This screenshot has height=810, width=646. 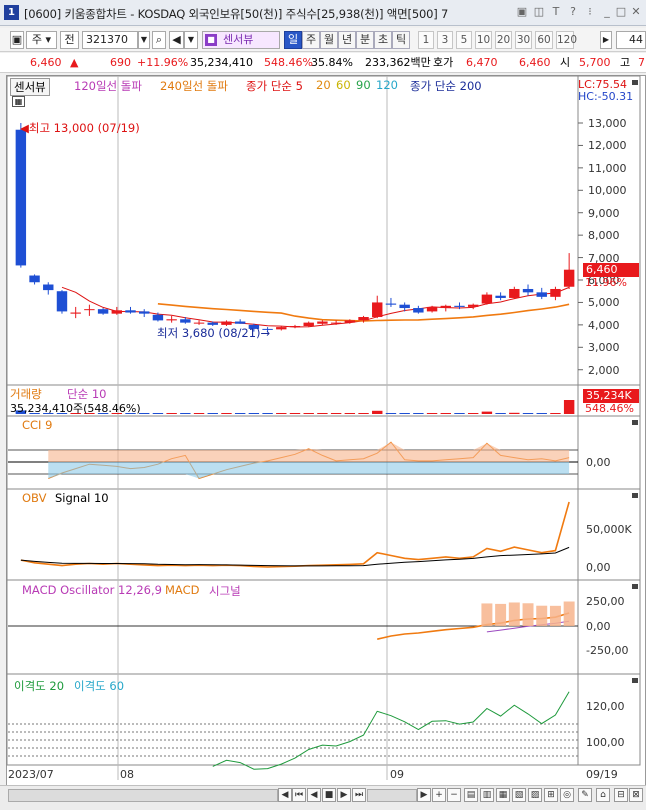 What do you see at coordinates (604, 325) in the screenshot?
I see `price-ytick: 4,000` at bounding box center [604, 325].